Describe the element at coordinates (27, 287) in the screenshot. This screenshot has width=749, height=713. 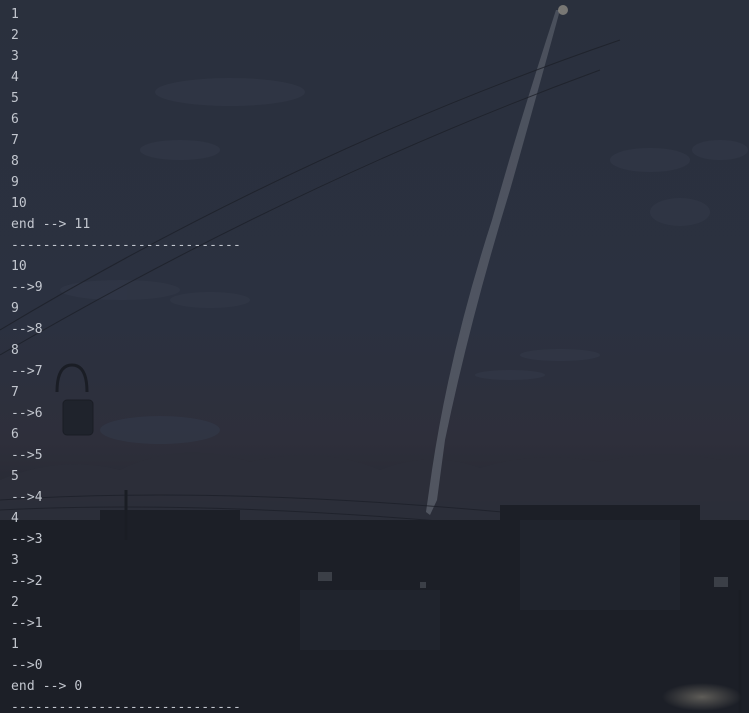
I see `console-line: -->9` at that location.